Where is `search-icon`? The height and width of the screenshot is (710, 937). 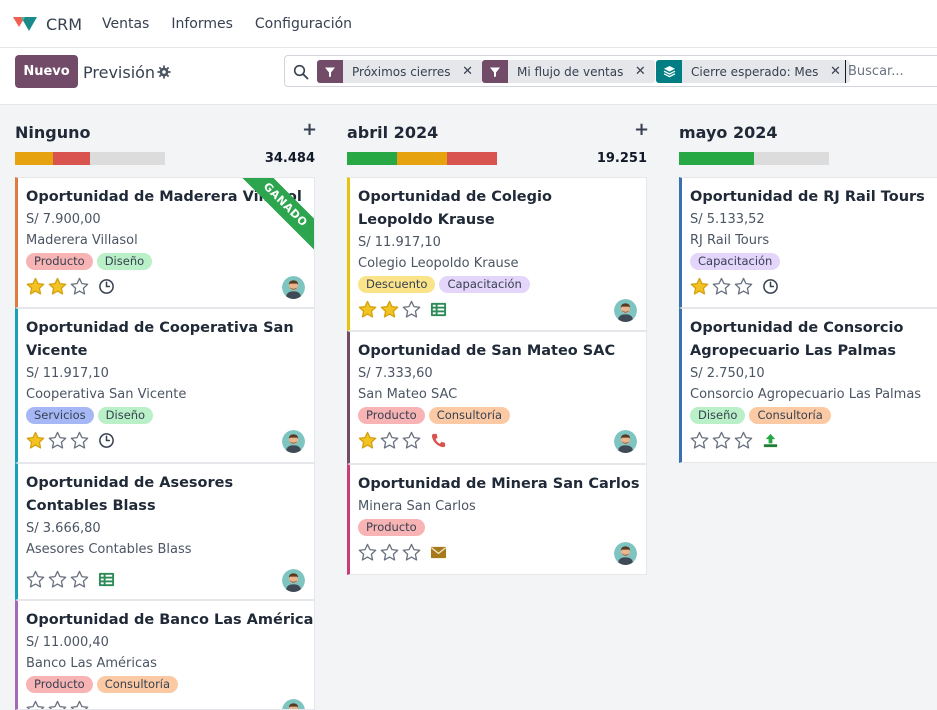 search-icon is located at coordinates (301, 72).